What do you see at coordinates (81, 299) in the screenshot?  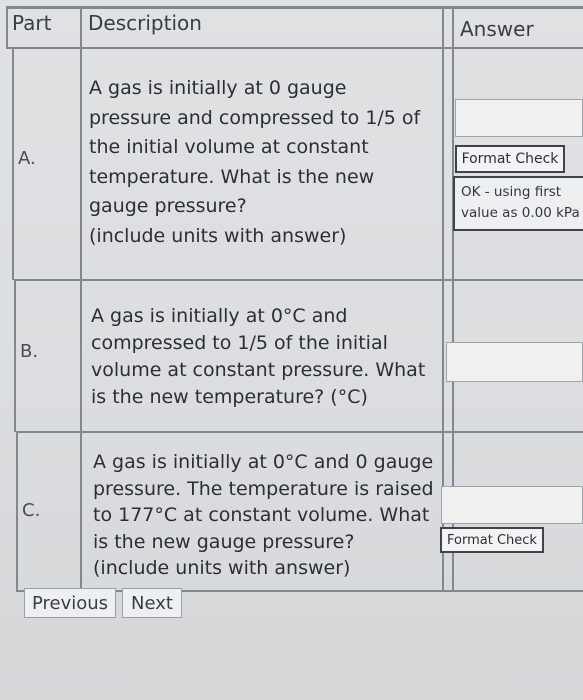 I see `part-description-divider` at bounding box center [81, 299].